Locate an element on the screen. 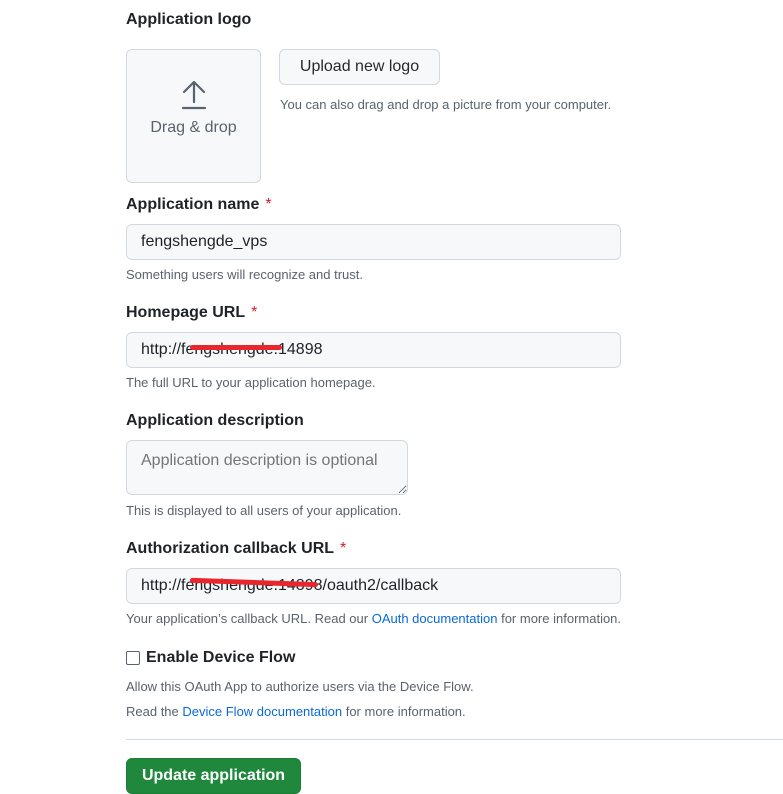  callback-url-input: http://fengshengde:14898/oauth2/callback is located at coordinates (373, 586).